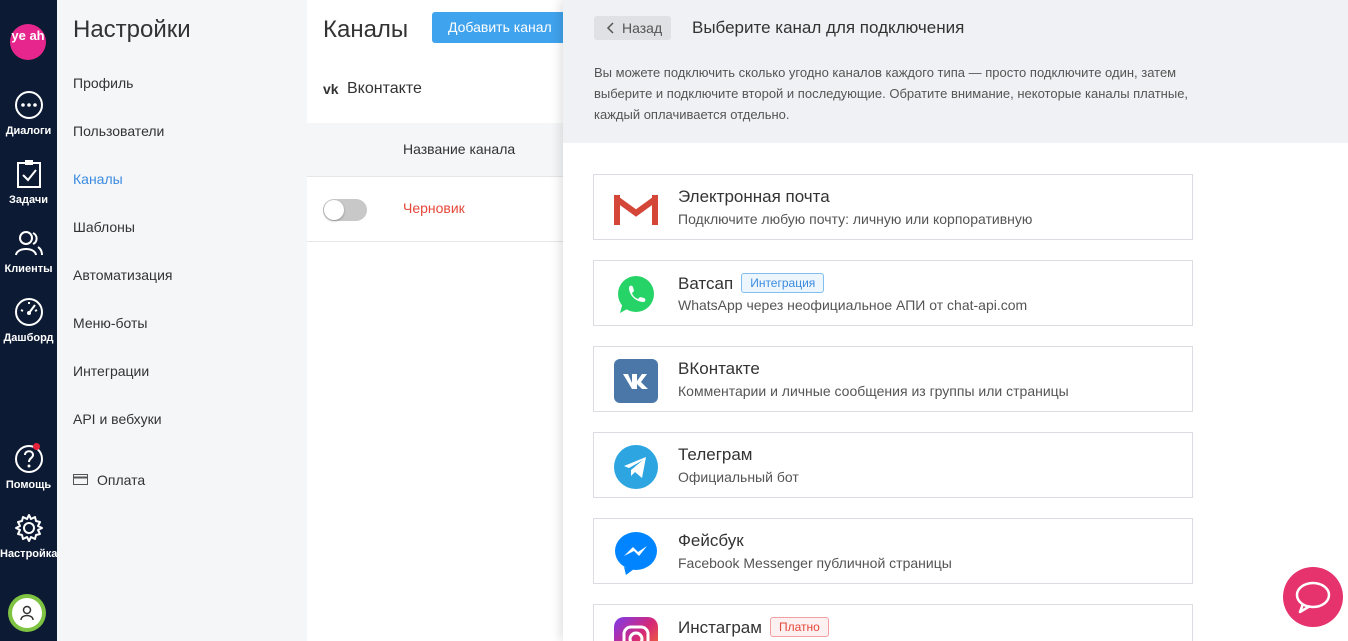  I want to click on settings-title: Настройки, so click(132, 29).